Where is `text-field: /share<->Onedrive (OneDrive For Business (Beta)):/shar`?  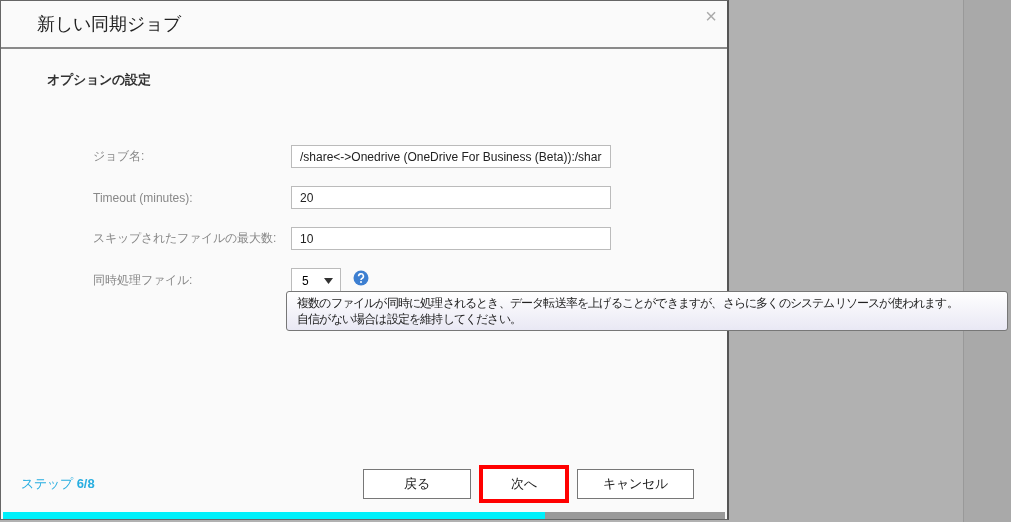
text-field: /share<->Onedrive (OneDrive For Business (Beta)):/shar is located at coordinates (451, 156).